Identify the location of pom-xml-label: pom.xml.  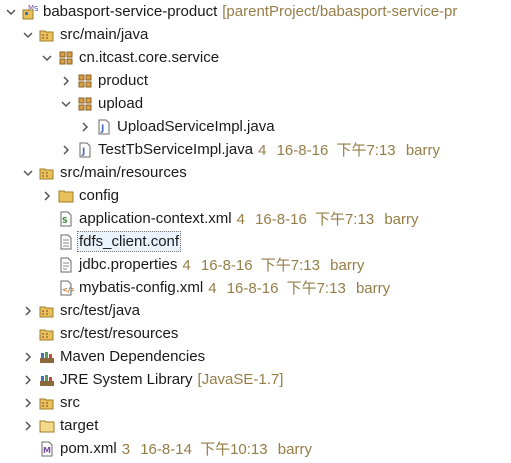
(88, 448).